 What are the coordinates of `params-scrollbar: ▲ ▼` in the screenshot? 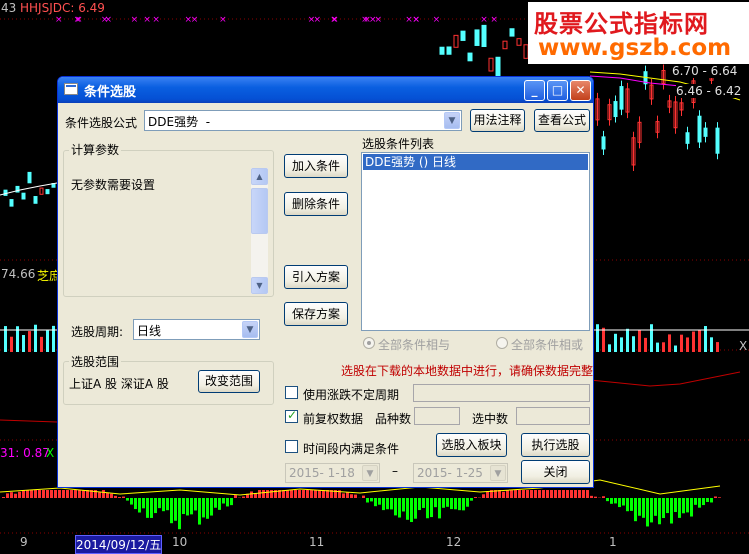 It's located at (259, 231).